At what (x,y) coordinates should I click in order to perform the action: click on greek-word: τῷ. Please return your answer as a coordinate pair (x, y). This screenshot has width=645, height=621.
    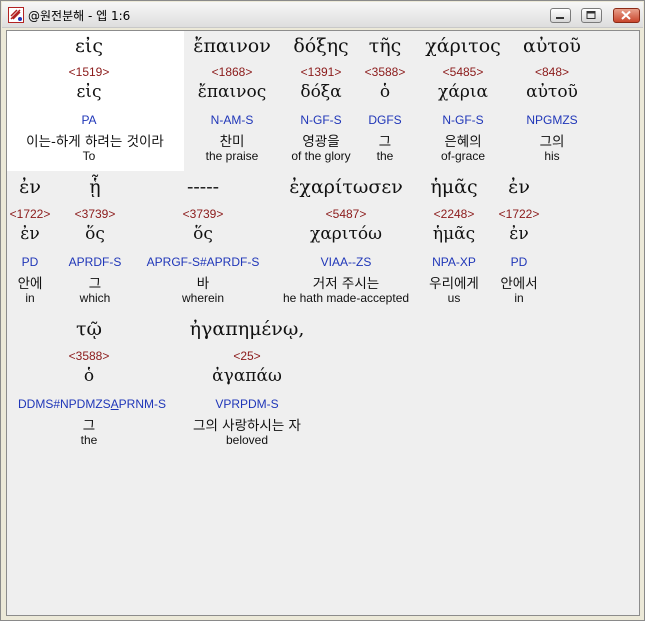
    Looking at the image, I should click on (89, 329).